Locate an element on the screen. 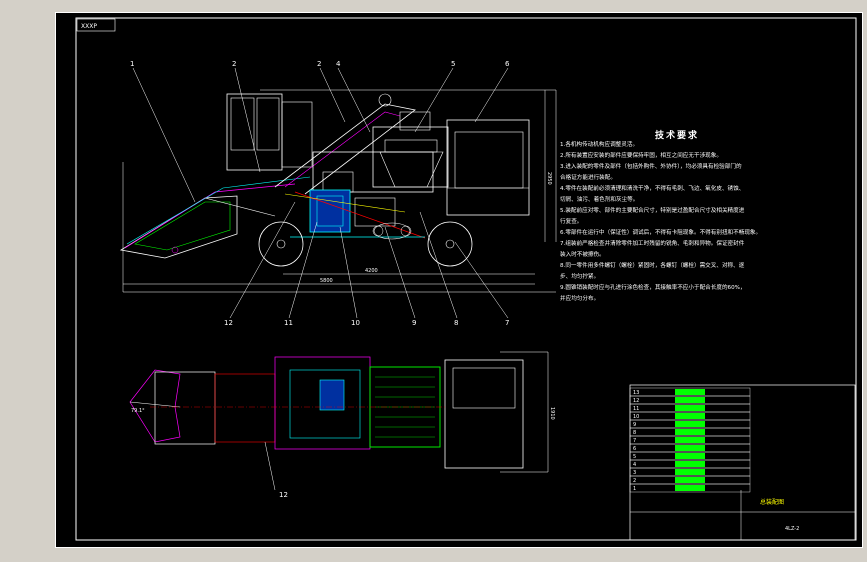 Image resolution: width=867 pixels, height=562 pixels. cab is located at coordinates (254, 132).